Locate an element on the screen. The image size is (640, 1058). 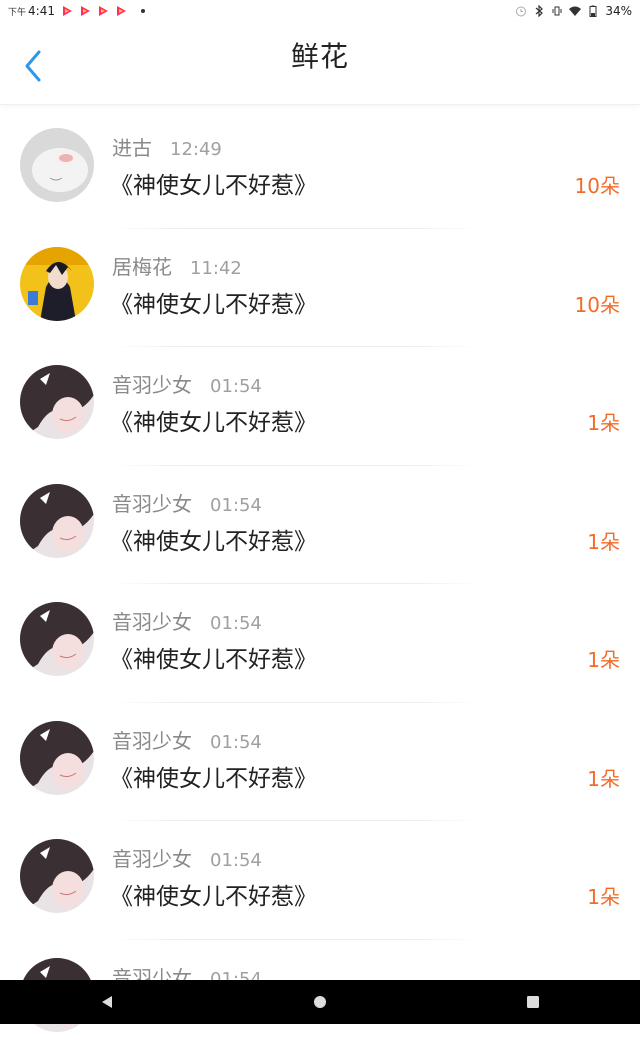
system-nav-bar is located at coordinates (320, 1002).